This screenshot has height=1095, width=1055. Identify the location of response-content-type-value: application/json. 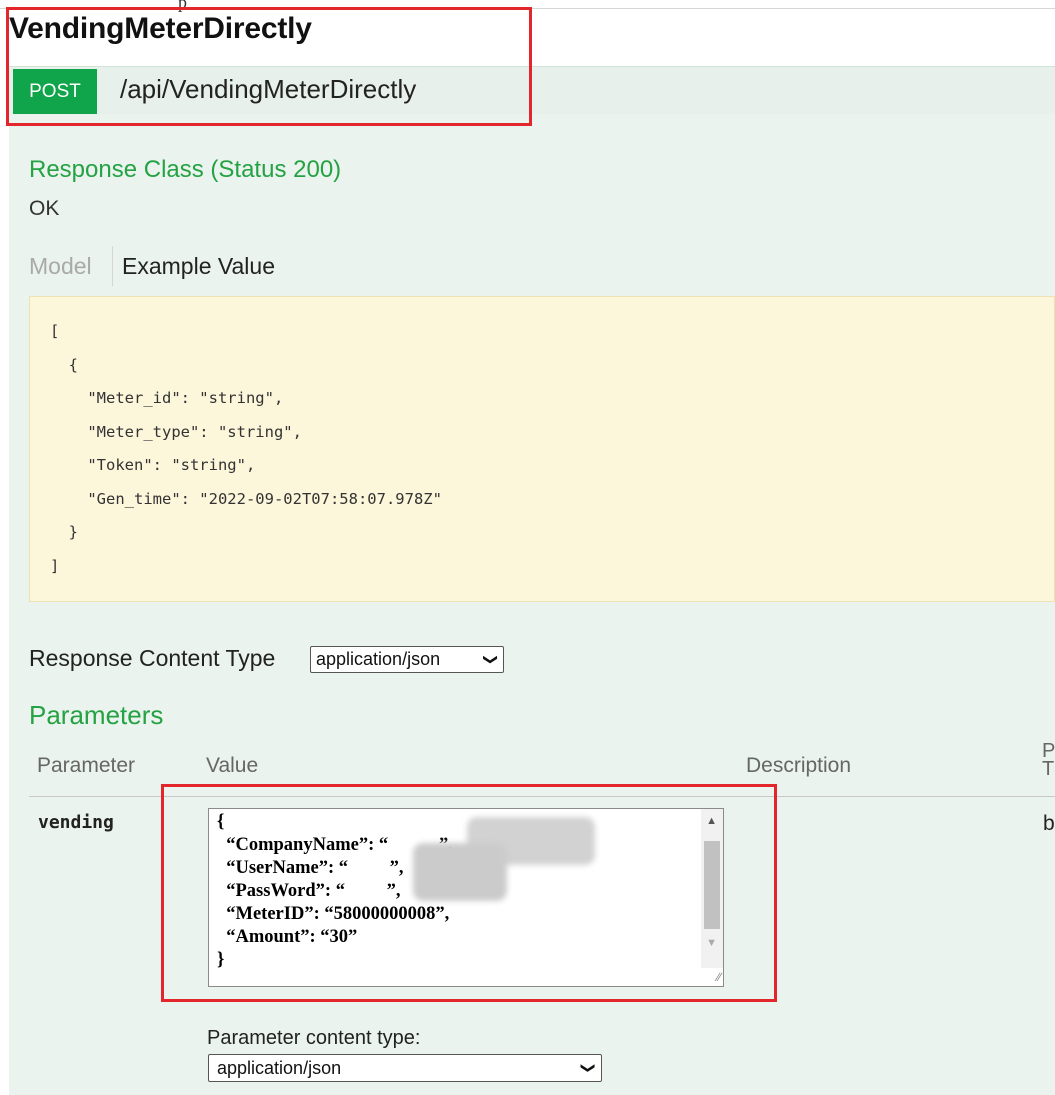
(378, 659).